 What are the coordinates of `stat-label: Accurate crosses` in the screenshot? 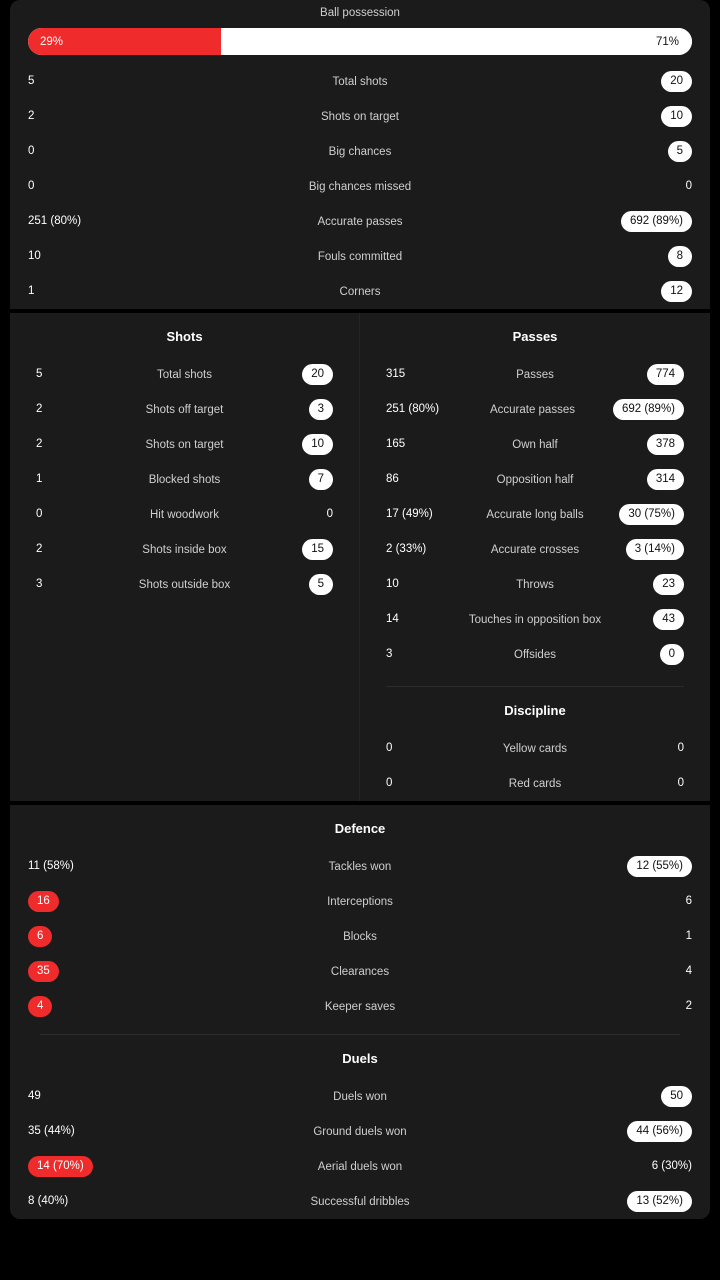 It's located at (535, 549).